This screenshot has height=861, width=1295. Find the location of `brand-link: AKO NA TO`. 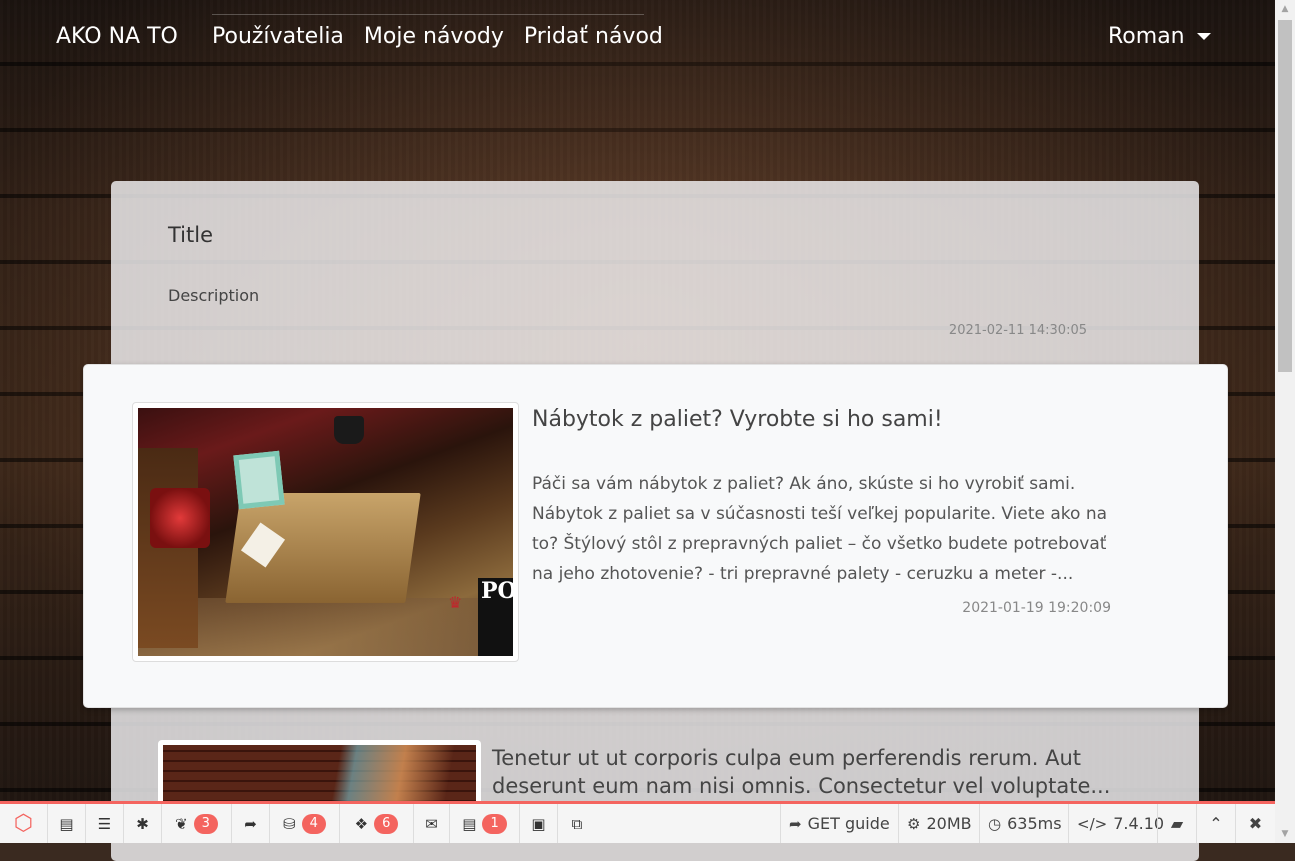

brand-link: AKO NA TO is located at coordinates (117, 36).